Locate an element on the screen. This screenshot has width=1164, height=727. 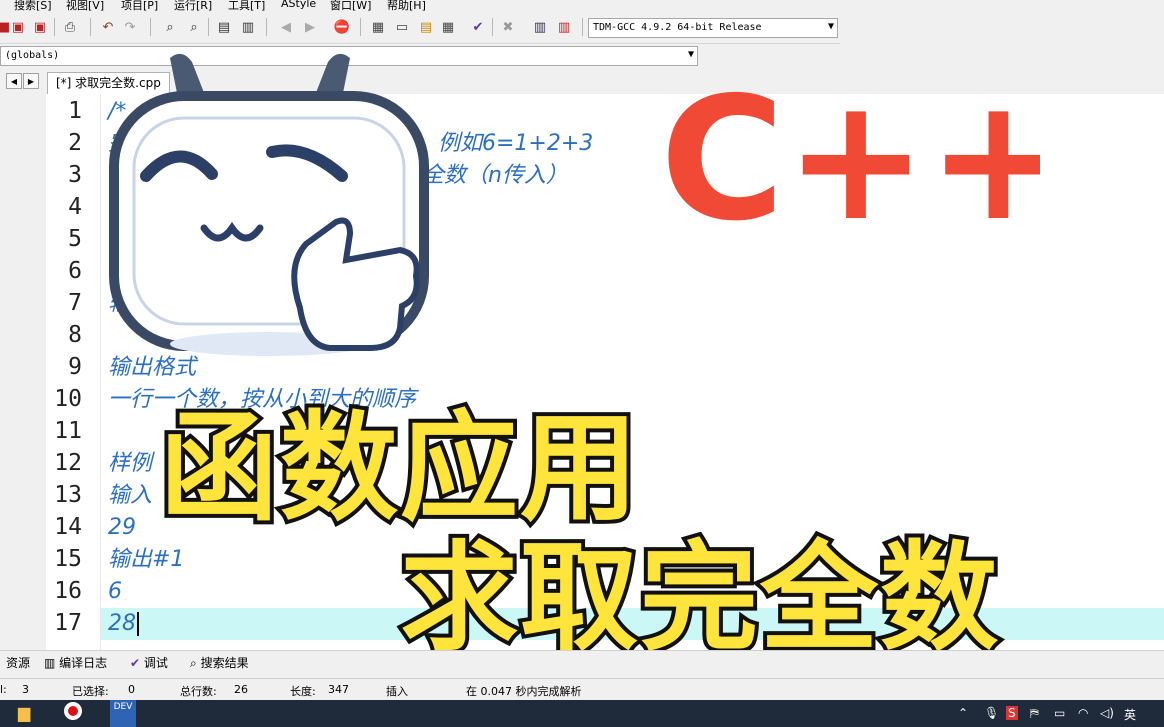
code-line-text: 样例 is located at coordinates (130, 463).